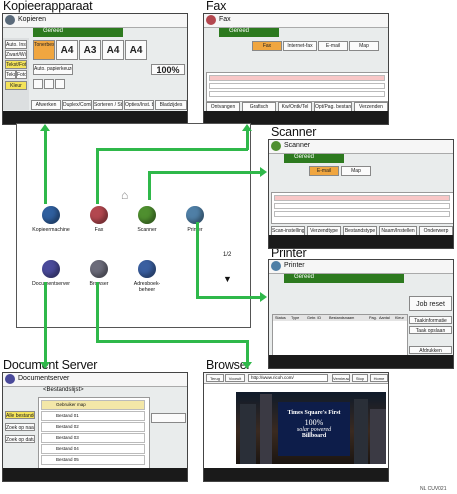  I want to click on scanner-app-icon, so click(147, 215).